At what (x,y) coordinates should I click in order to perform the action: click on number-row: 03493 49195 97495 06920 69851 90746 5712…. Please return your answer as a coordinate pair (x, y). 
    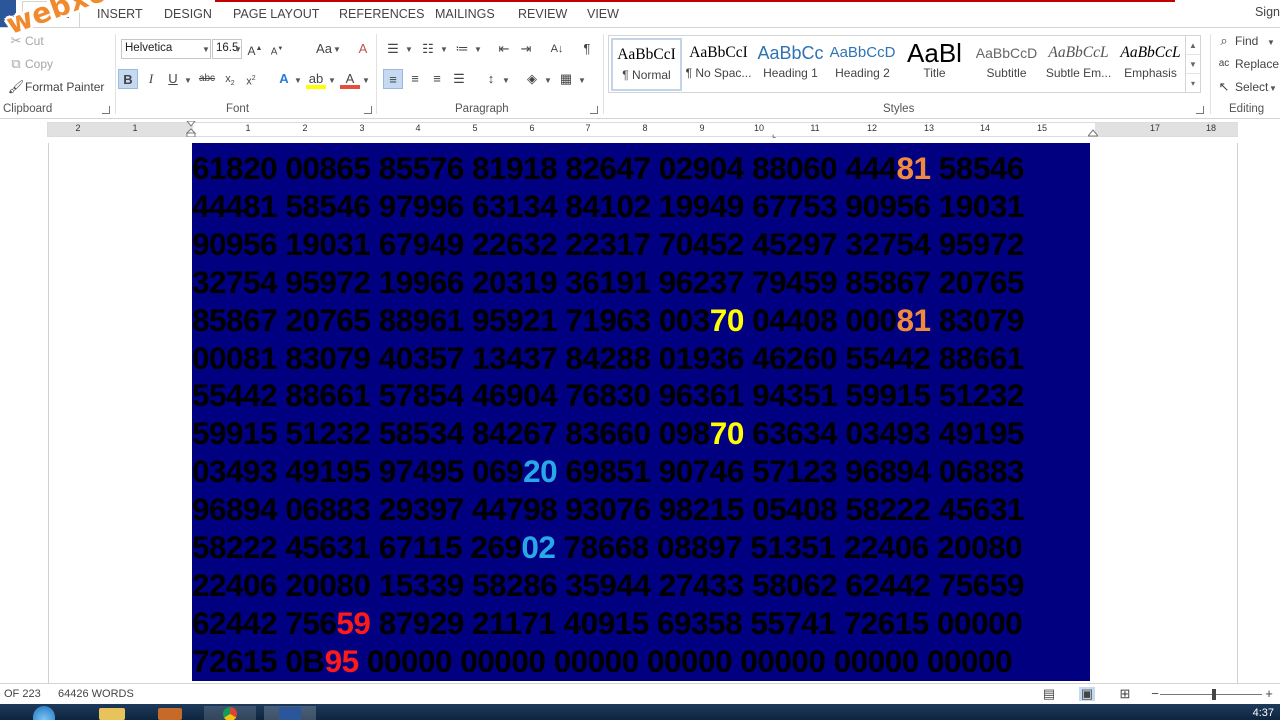
    Looking at the image, I should click on (641, 471).